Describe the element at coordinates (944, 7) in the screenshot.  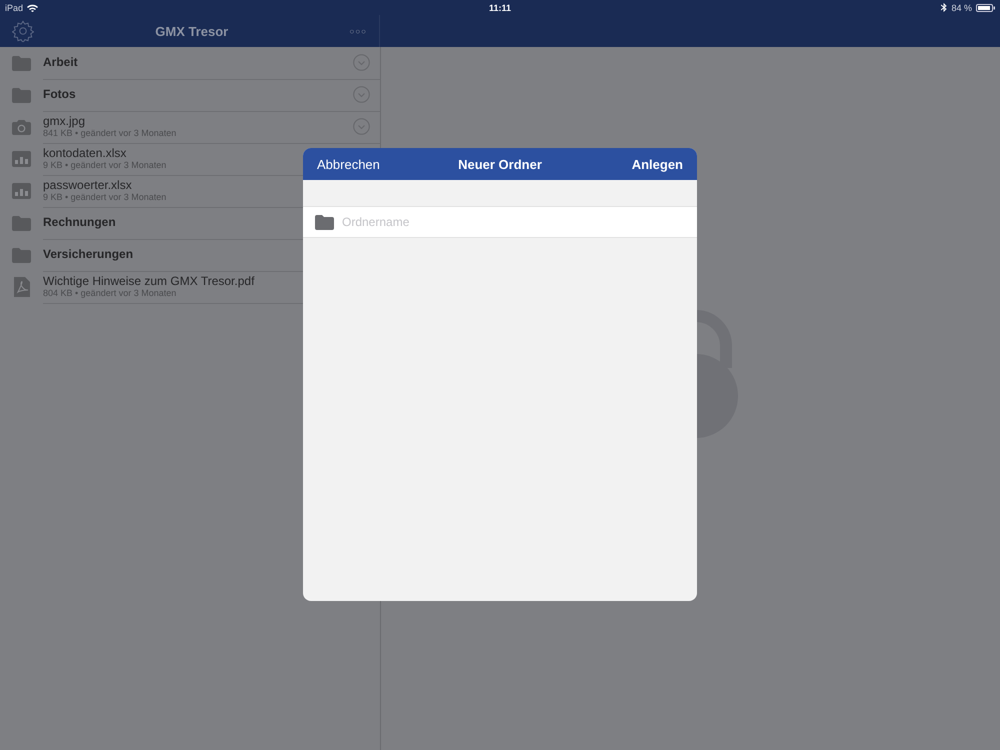
I see `bluetooth-icon` at that location.